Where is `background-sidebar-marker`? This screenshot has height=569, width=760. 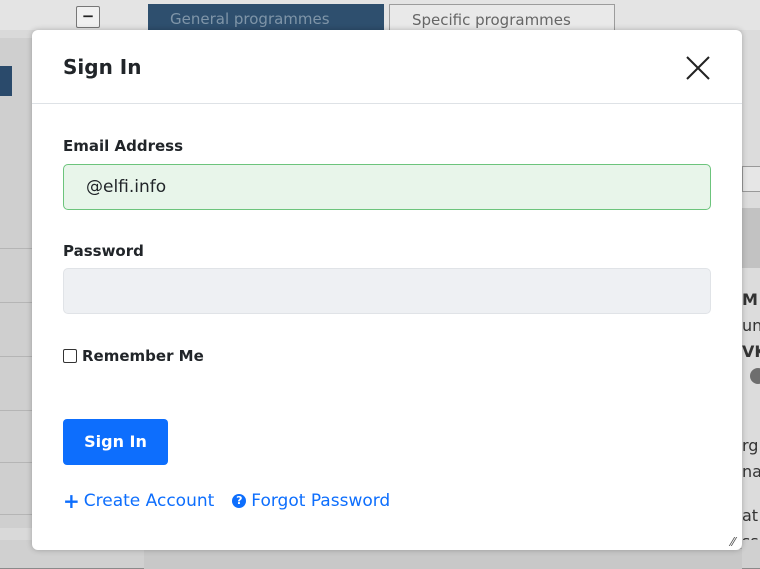
background-sidebar-marker is located at coordinates (6, 81).